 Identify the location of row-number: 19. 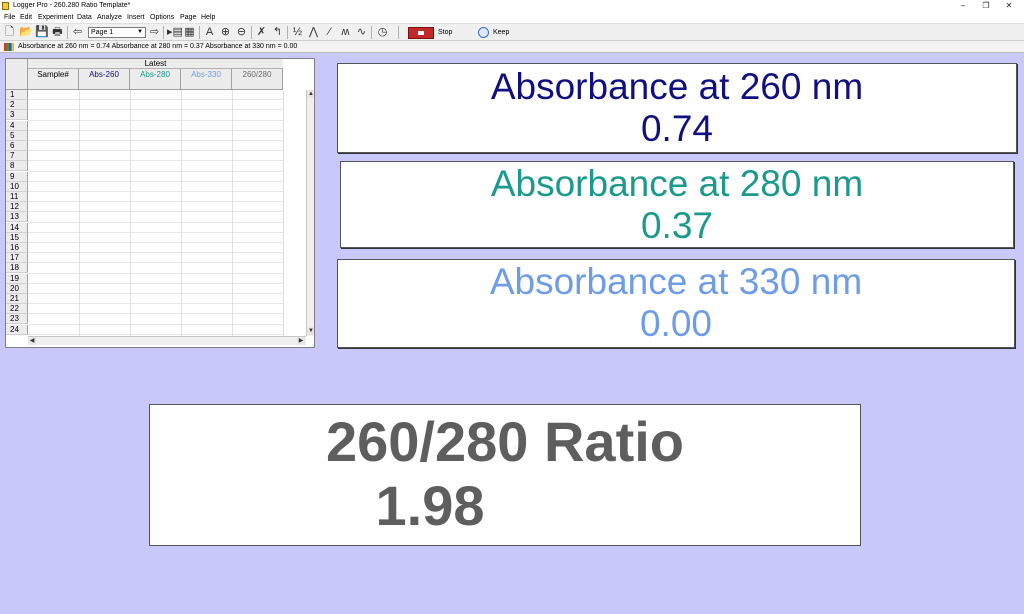
(17, 278).